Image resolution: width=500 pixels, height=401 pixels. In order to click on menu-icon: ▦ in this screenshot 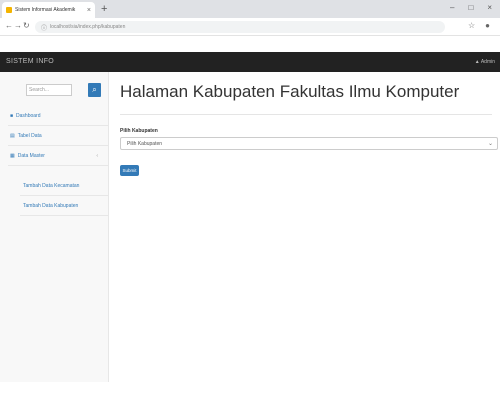, I will do `click(12, 155)`.